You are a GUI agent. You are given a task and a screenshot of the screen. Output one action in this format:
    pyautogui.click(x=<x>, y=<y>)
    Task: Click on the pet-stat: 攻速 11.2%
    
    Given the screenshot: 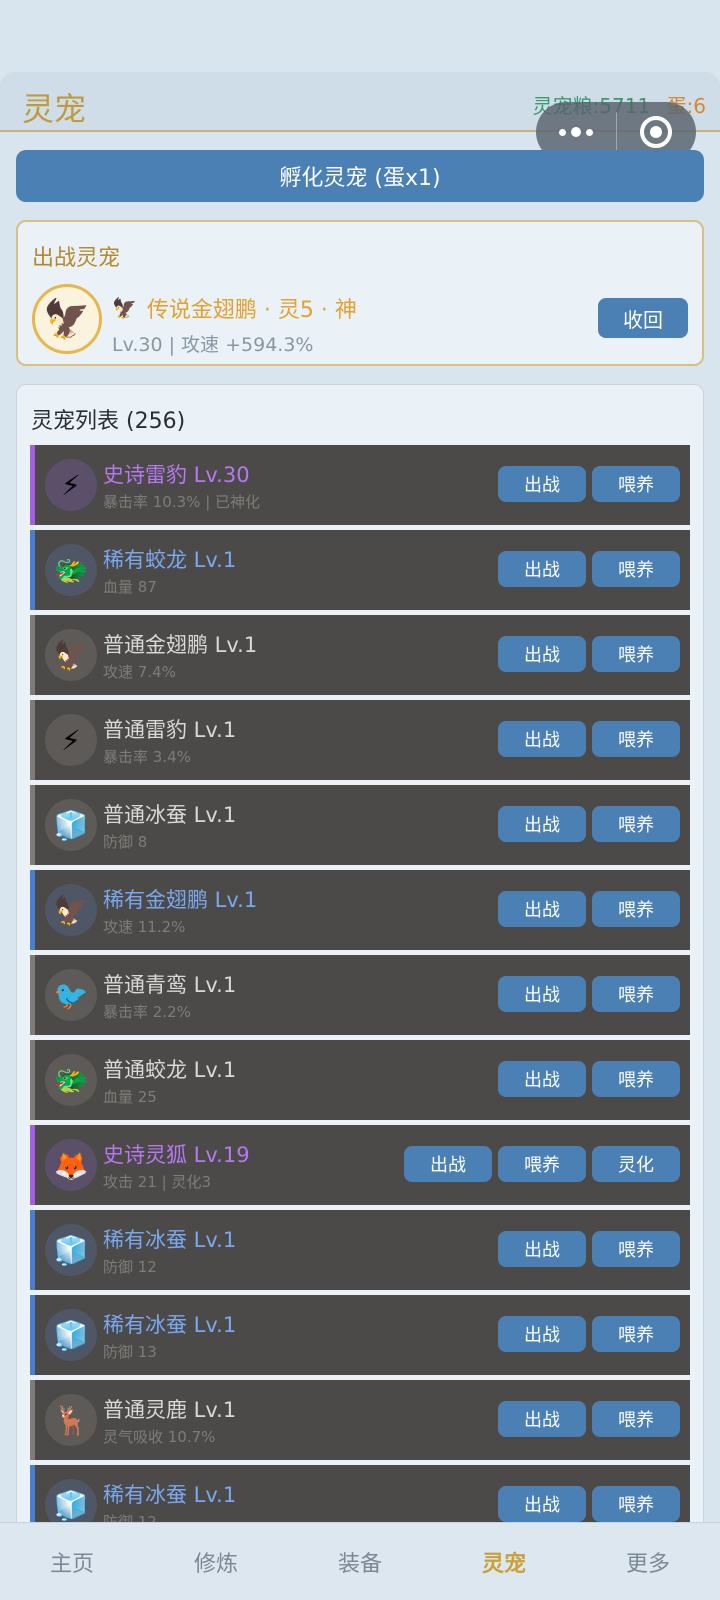 What is the action you would take?
    pyautogui.click(x=144, y=927)
    